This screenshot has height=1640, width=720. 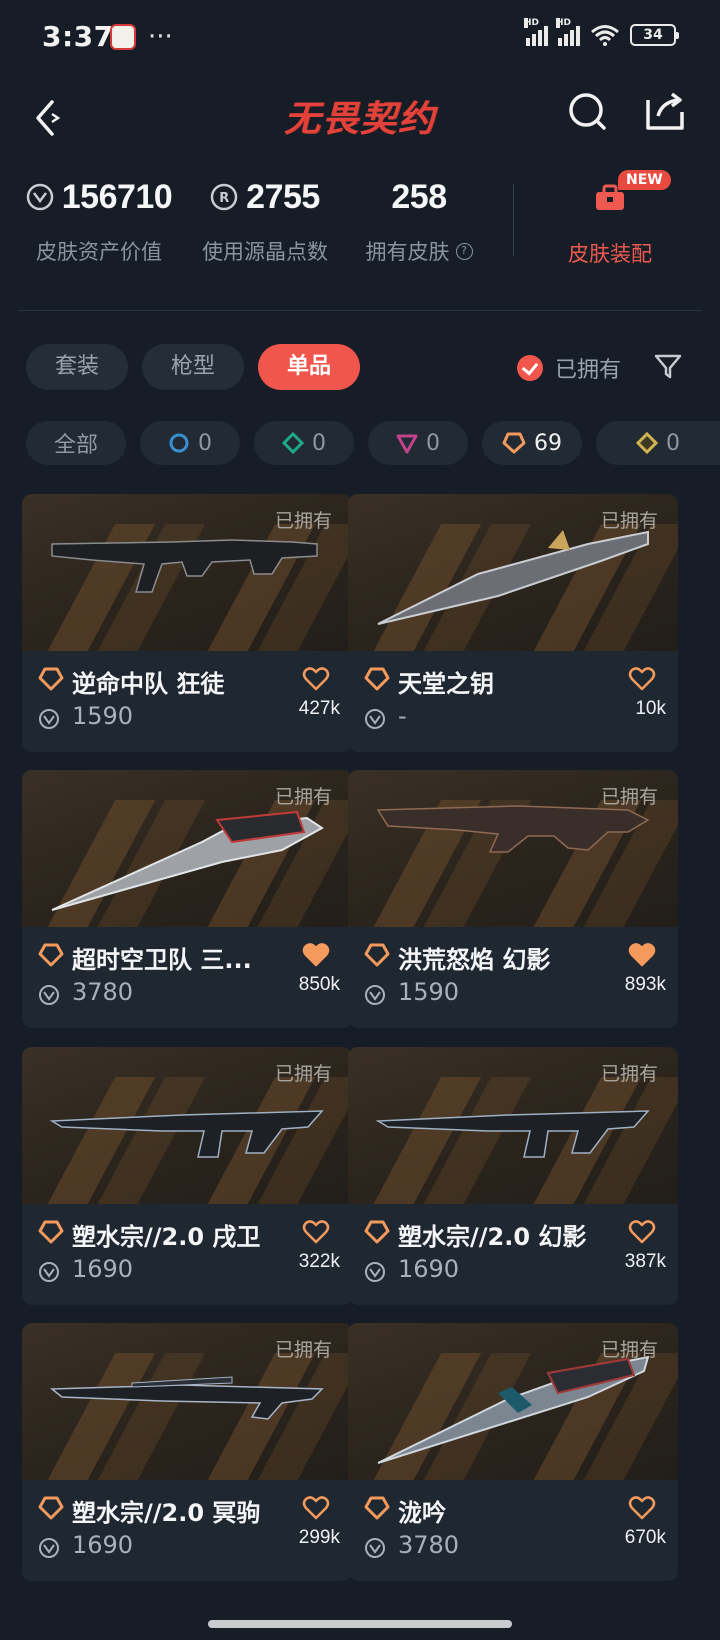 I want to click on skins-owned-count: 258, so click(x=419, y=196).